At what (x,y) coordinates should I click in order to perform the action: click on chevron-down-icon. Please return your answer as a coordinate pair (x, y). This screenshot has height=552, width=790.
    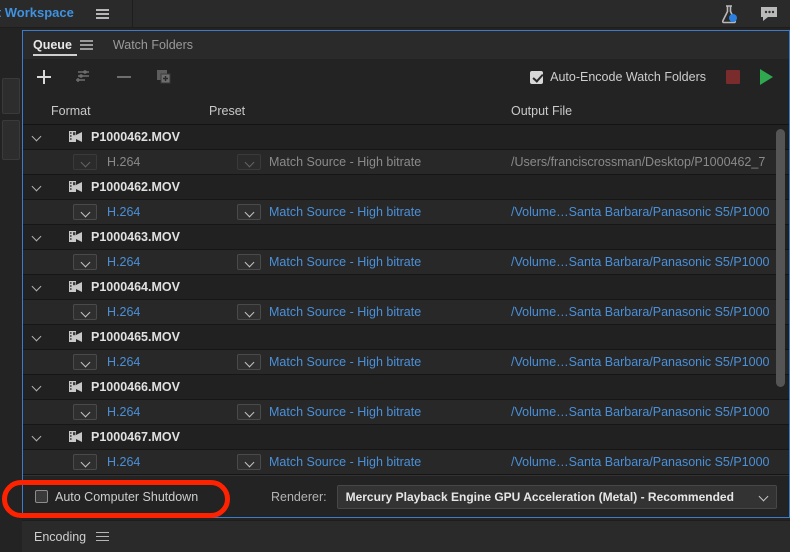
    Looking at the image, I should click on (763, 496).